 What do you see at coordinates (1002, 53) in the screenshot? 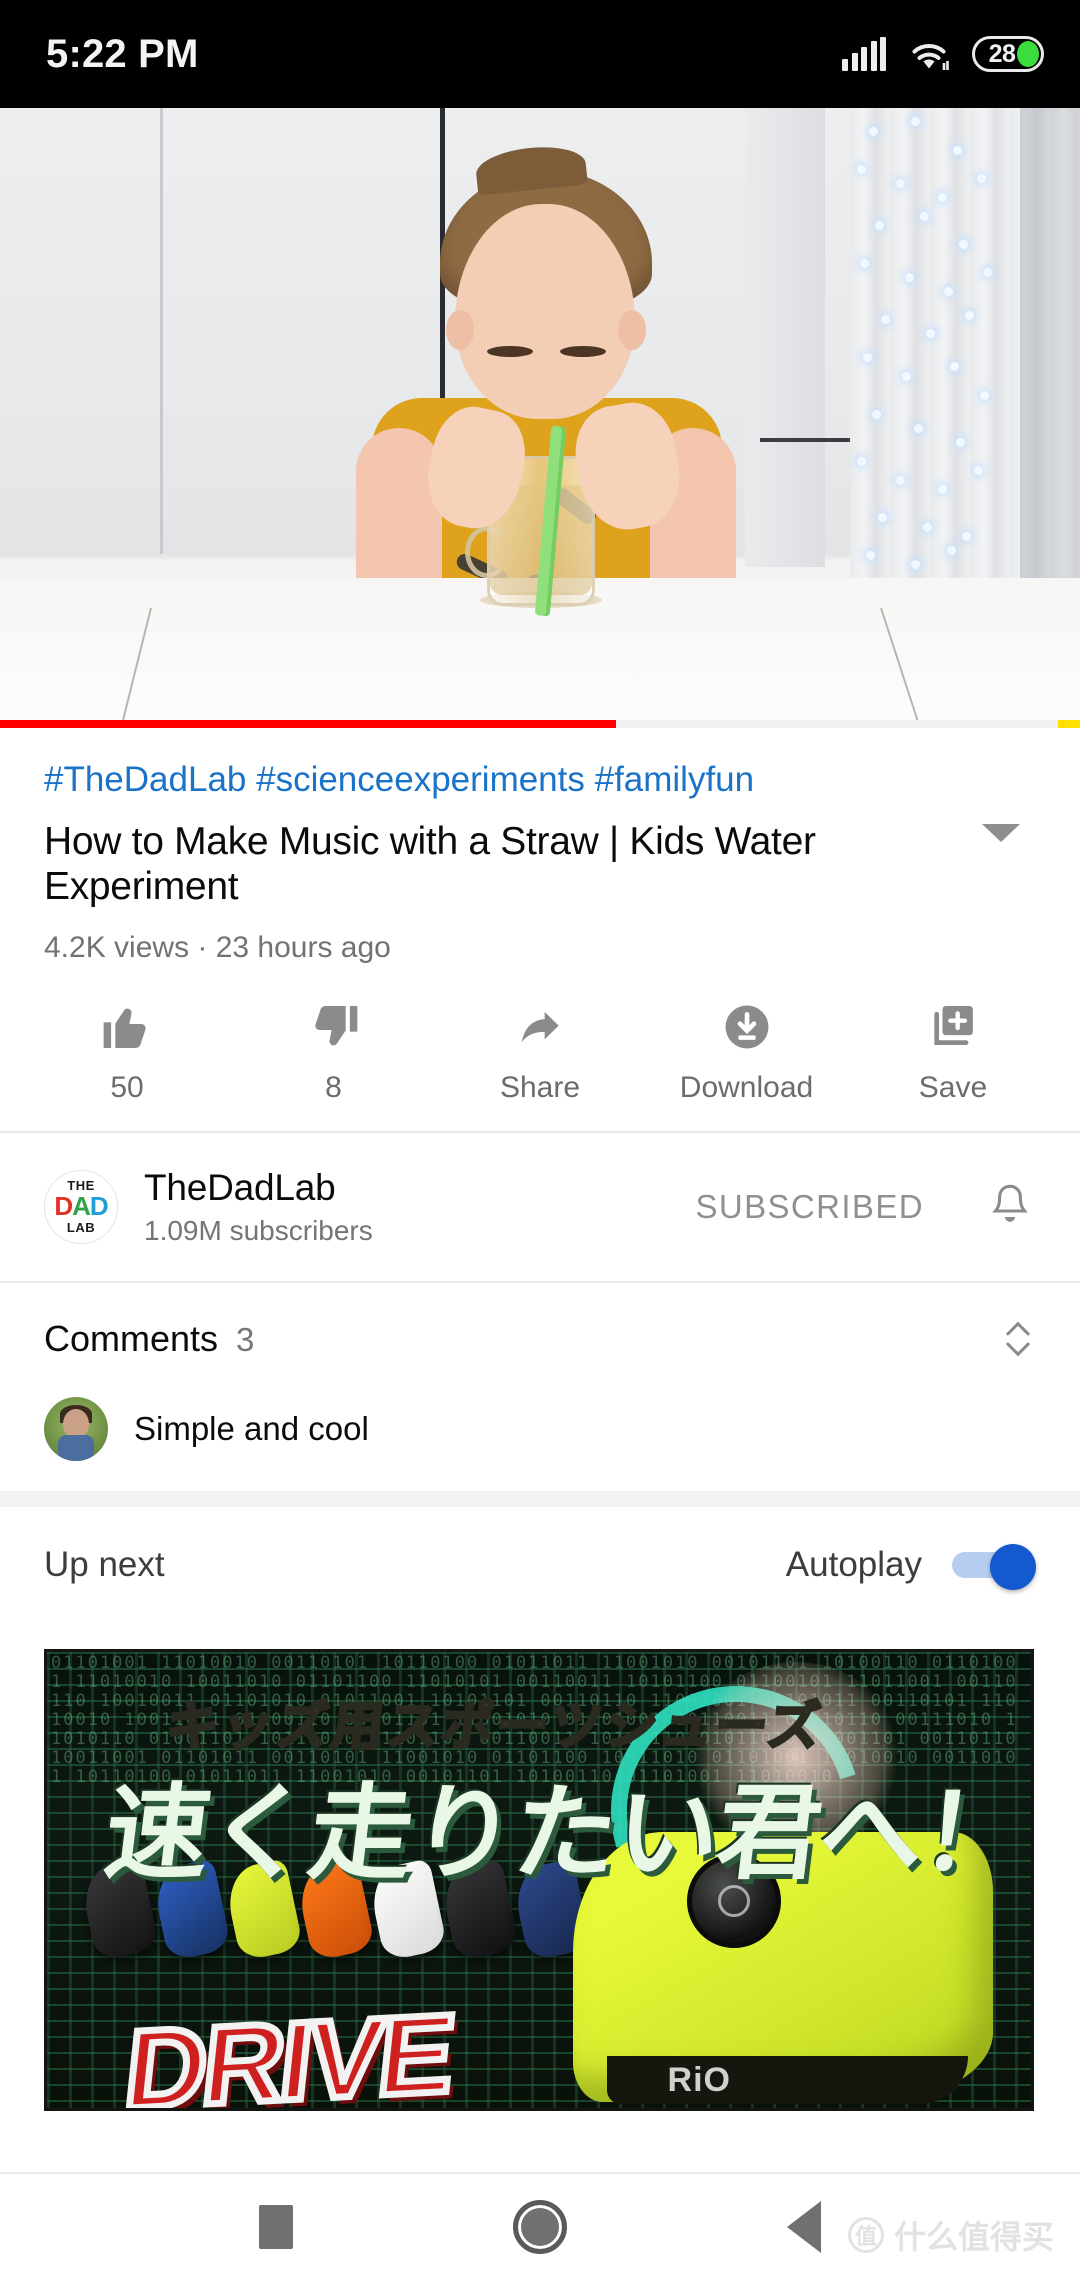
I see `battery-percent: 28` at bounding box center [1002, 53].